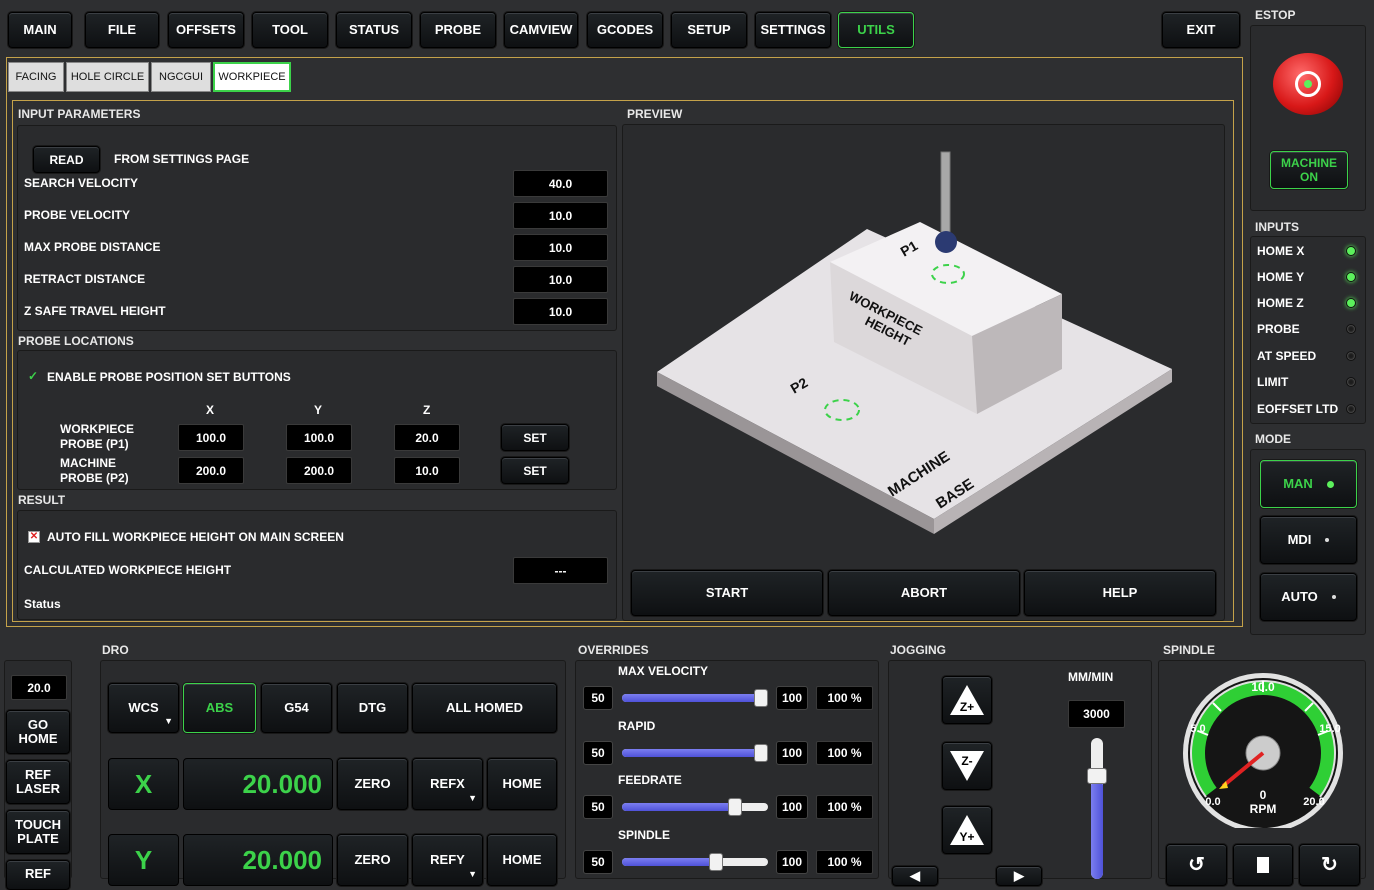  I want to click on ref-laser-label-2: LASER, so click(38, 788).